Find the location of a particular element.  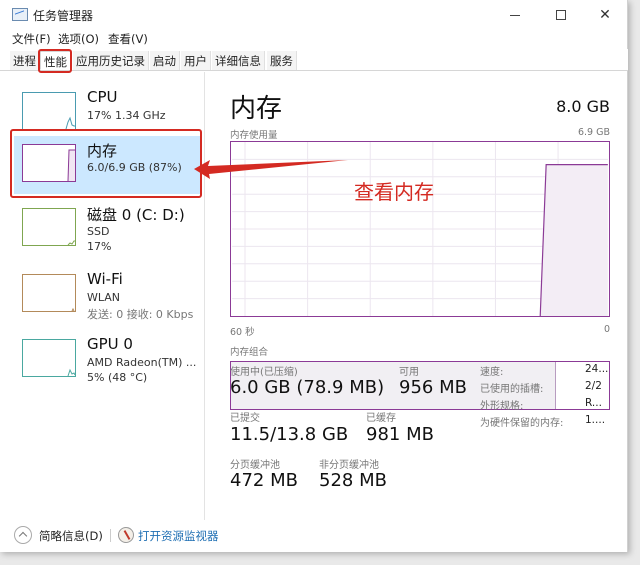

chevron-up-icon is located at coordinates (23, 535).